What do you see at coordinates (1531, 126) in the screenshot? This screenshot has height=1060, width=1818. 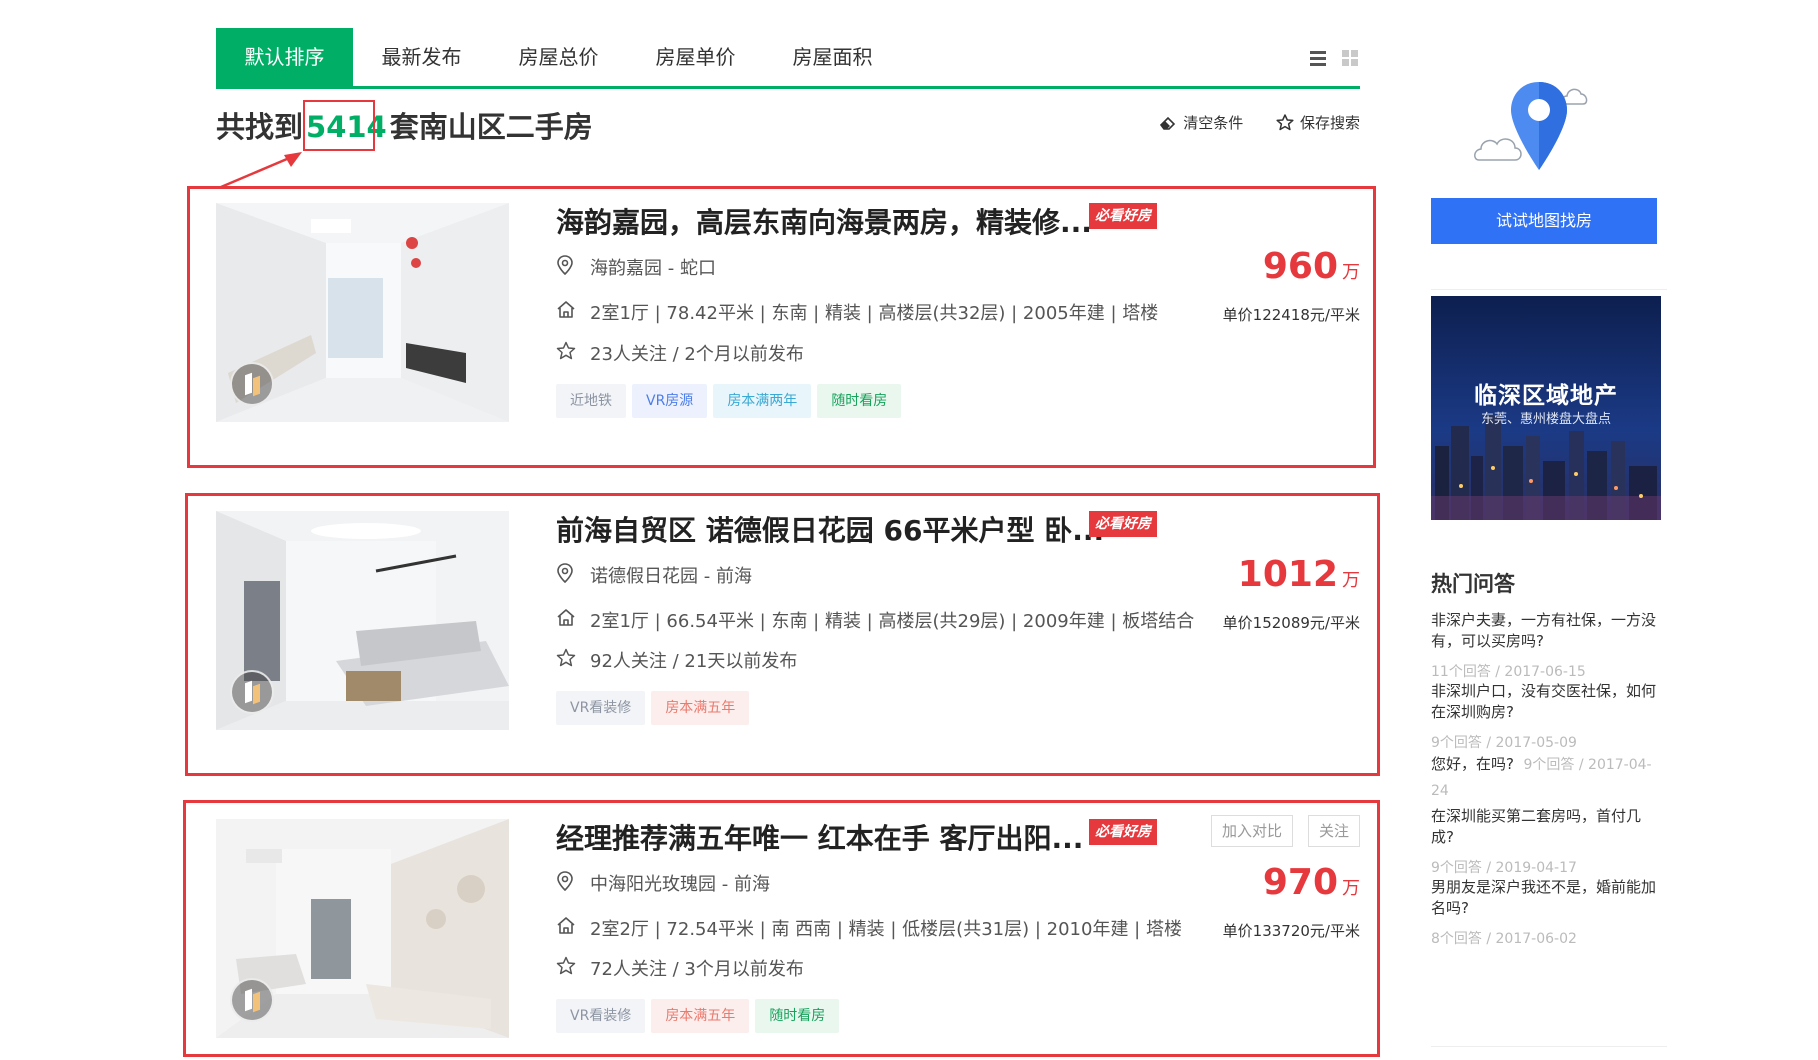 I see `map-pin-cloud-icon` at bounding box center [1531, 126].